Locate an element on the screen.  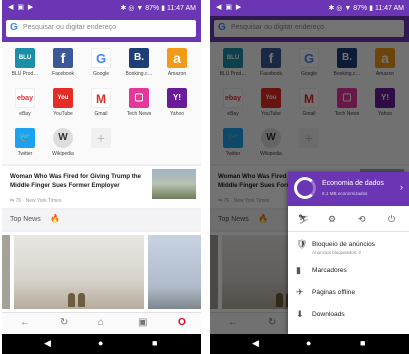
top-news-header: Top News 🔥 is located at coordinates (101, 220).